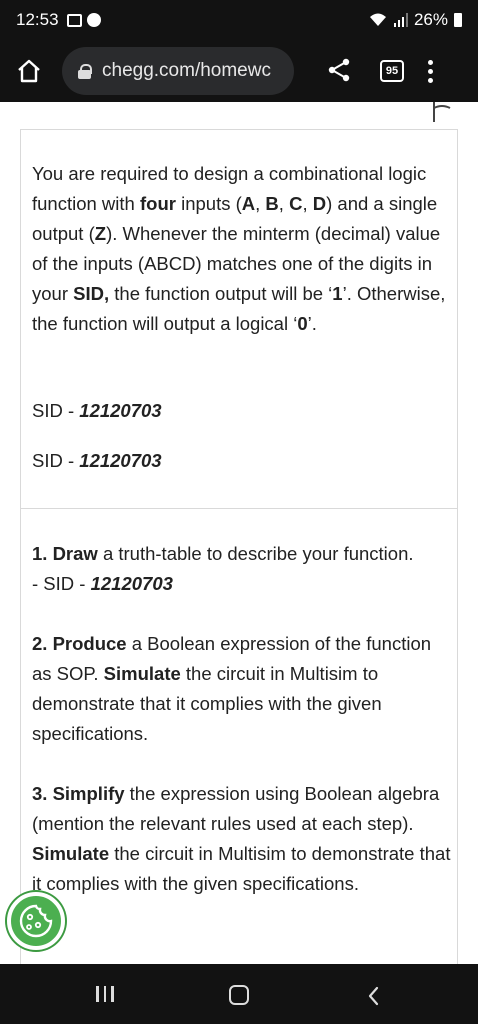 The height and width of the screenshot is (1024, 478). What do you see at coordinates (442, 112) in the screenshot?
I see `flag-icon` at bounding box center [442, 112].